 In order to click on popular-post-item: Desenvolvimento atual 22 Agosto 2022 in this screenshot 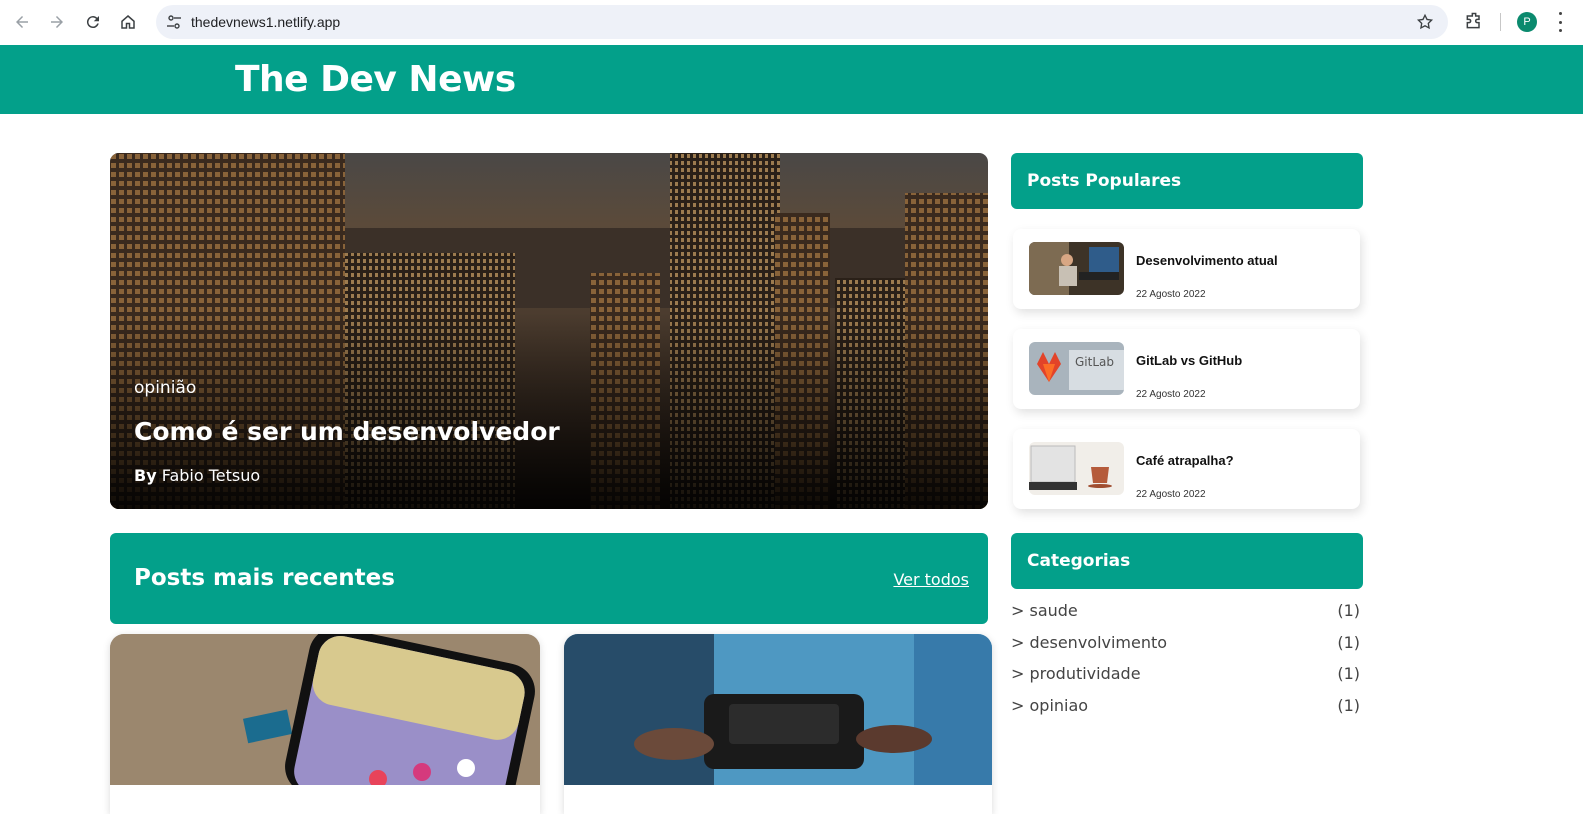, I will do `click(1186, 269)`.